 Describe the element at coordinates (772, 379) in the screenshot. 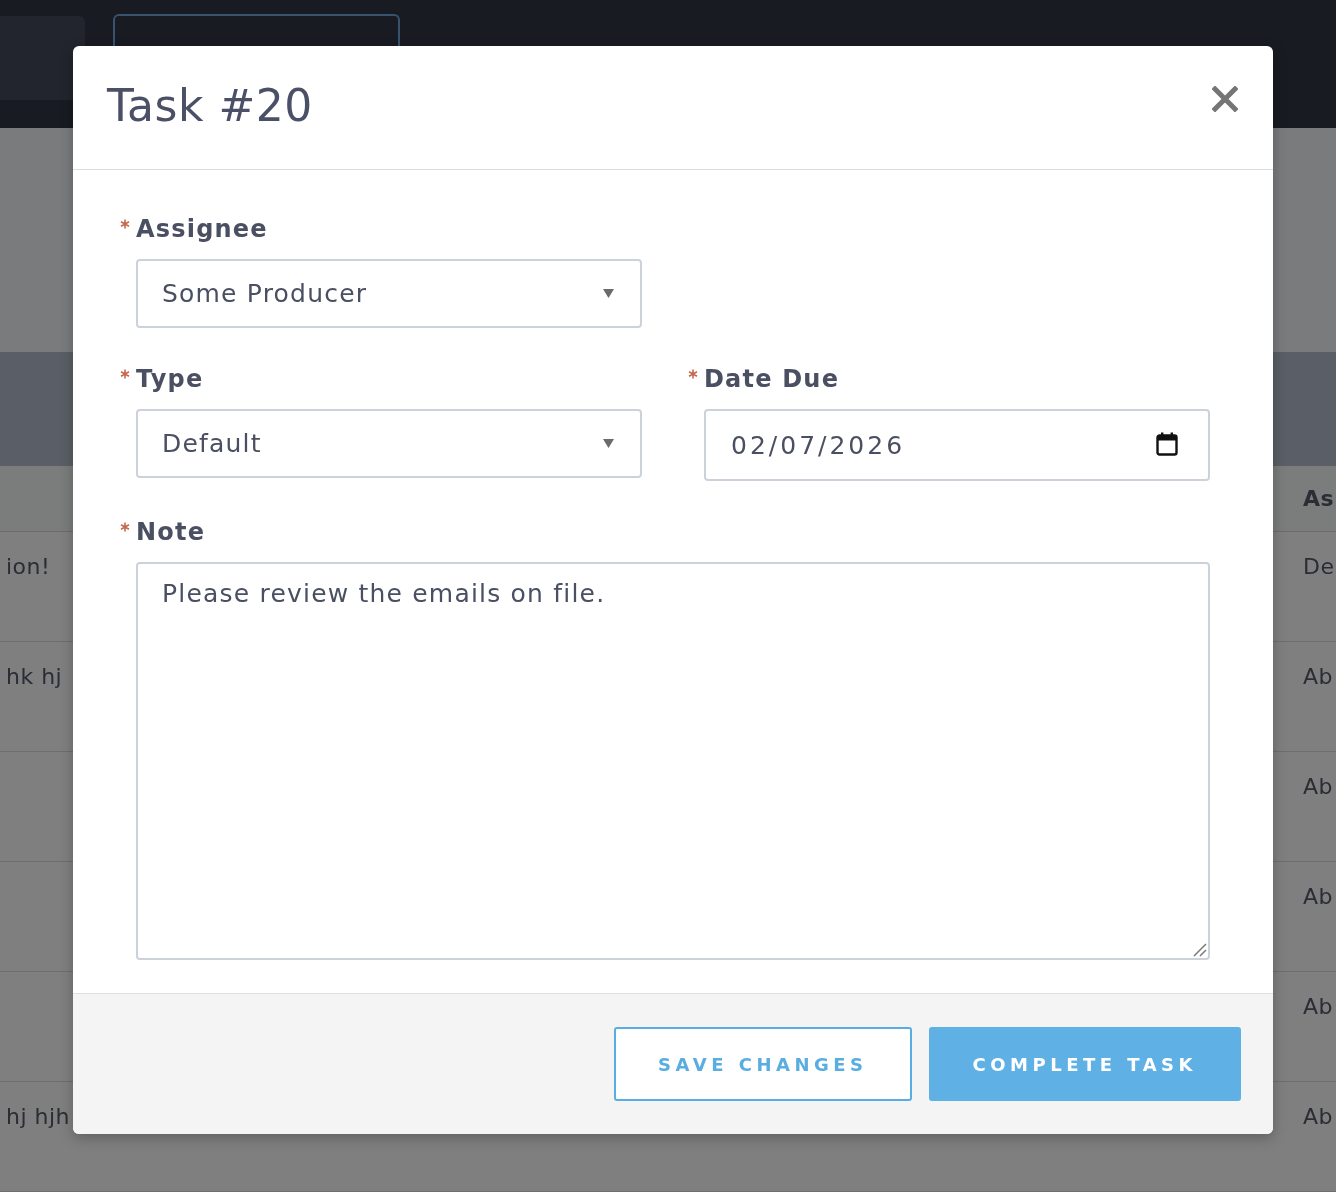

I see `field-label: Date Due` at that location.